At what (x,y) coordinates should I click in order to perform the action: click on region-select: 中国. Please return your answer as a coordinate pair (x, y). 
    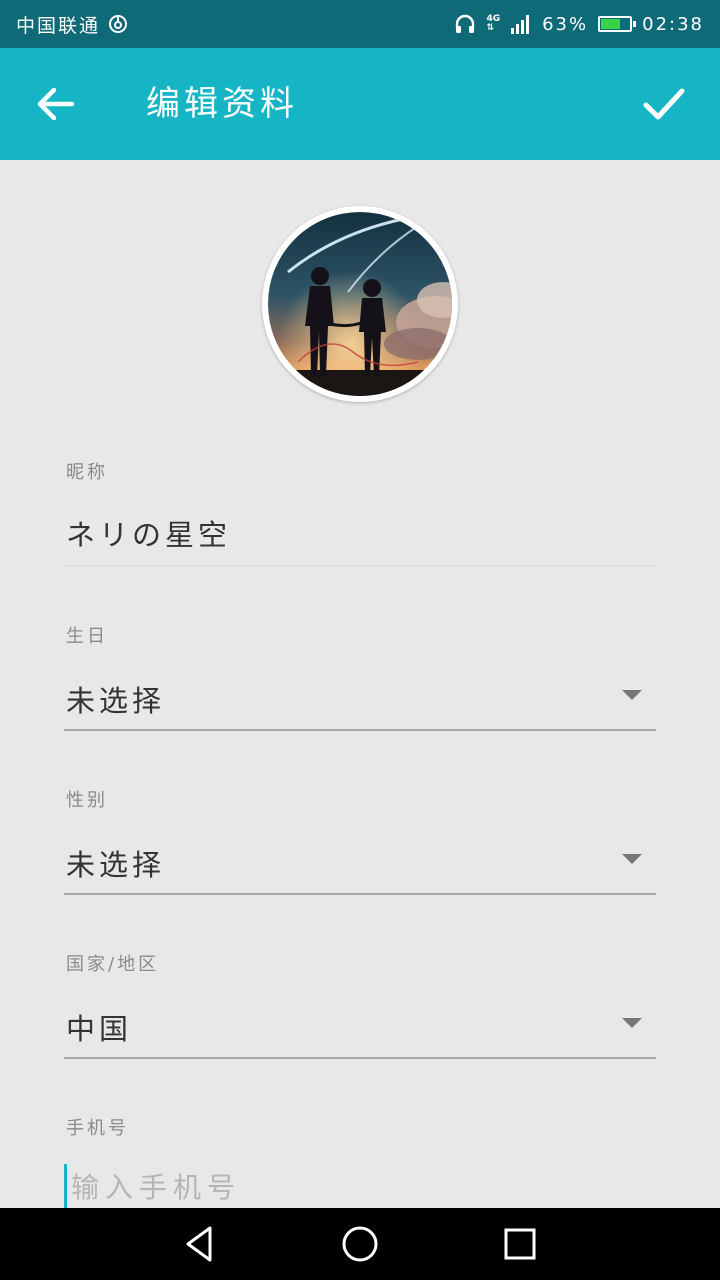
    Looking at the image, I should click on (99, 1027).